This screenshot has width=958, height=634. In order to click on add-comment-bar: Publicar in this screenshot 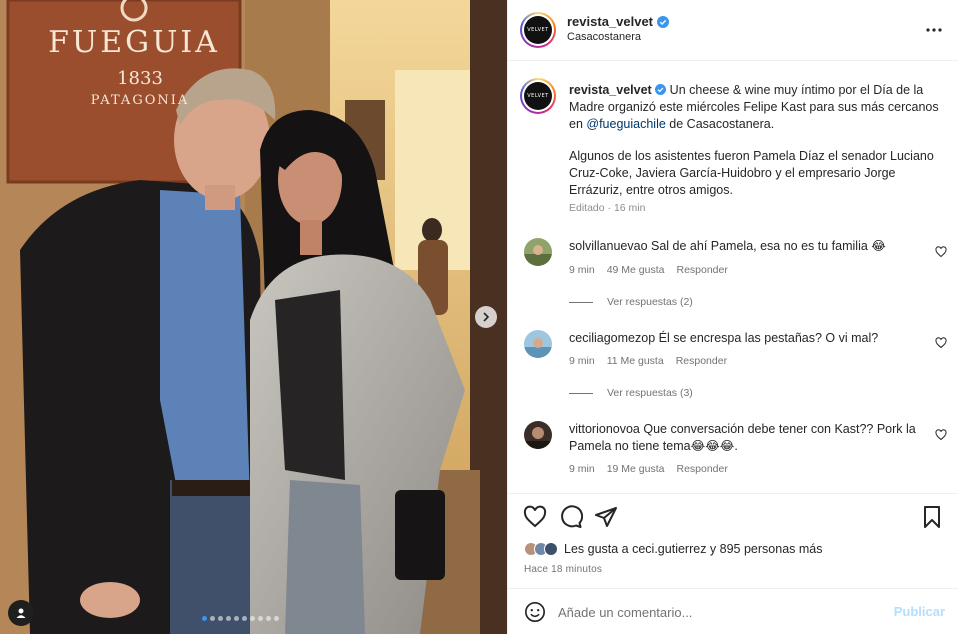, I will do `click(733, 611)`.